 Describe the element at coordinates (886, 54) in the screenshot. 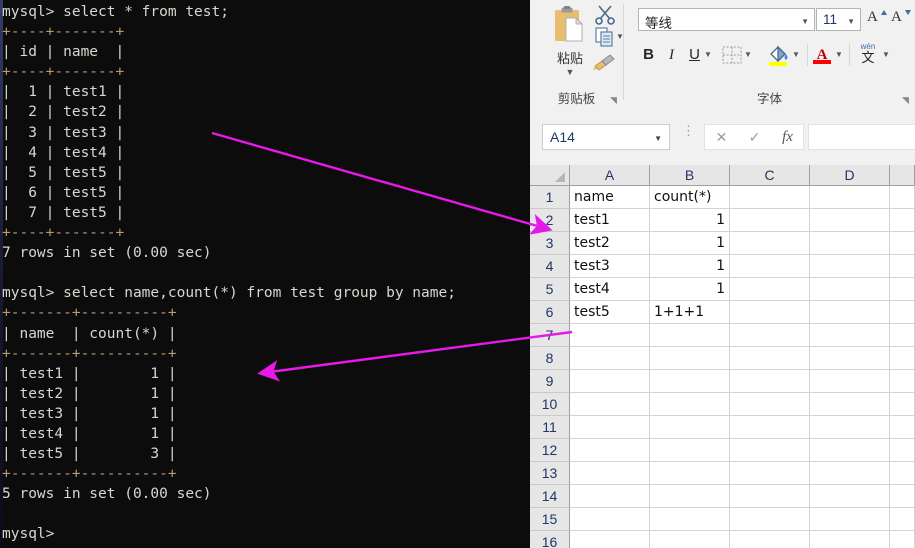

I see `phonetic-caret-icon: ▼` at that location.